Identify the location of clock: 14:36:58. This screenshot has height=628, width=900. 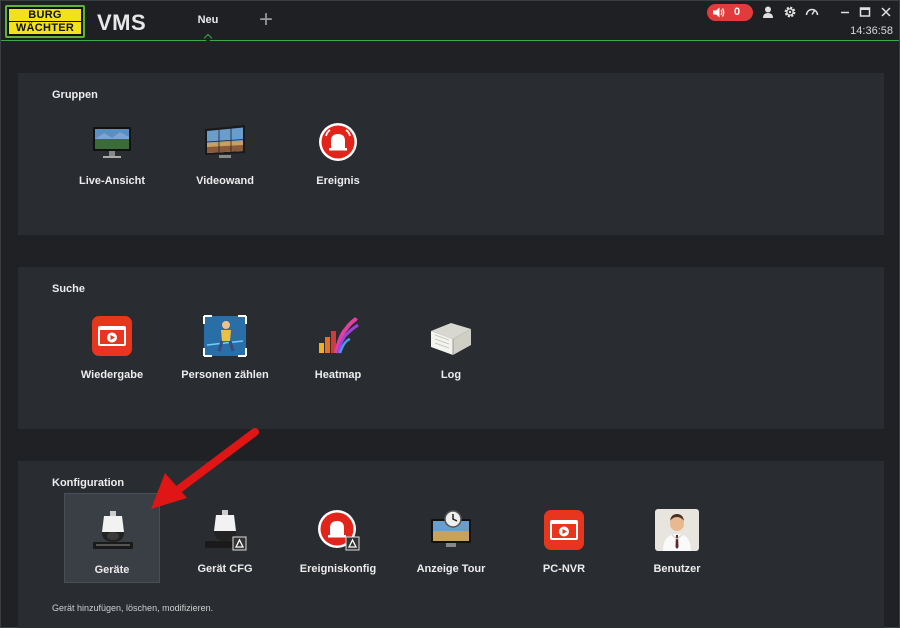
(871, 31).